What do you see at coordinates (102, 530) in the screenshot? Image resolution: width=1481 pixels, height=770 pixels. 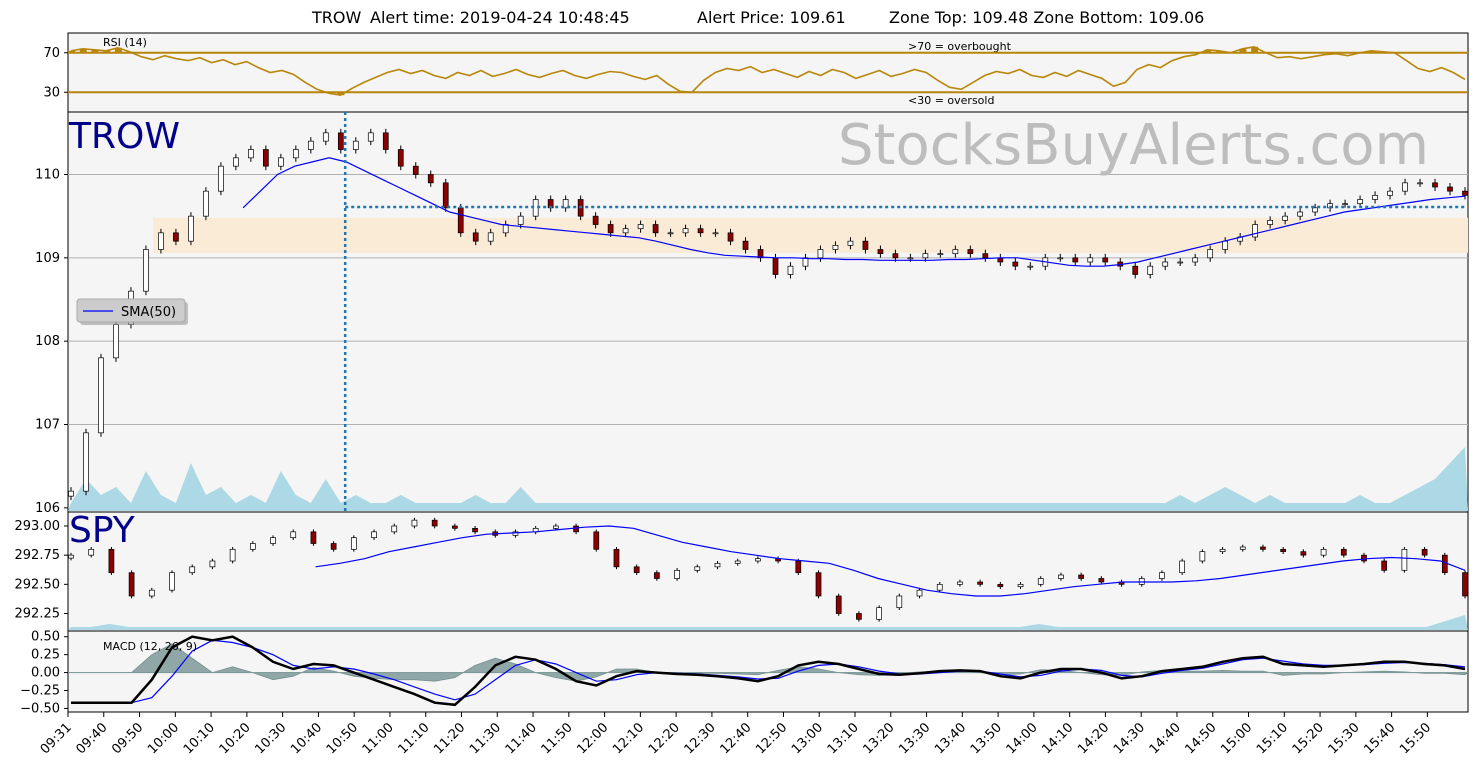 I see `spy-symbol-label: SPY` at bounding box center [102, 530].